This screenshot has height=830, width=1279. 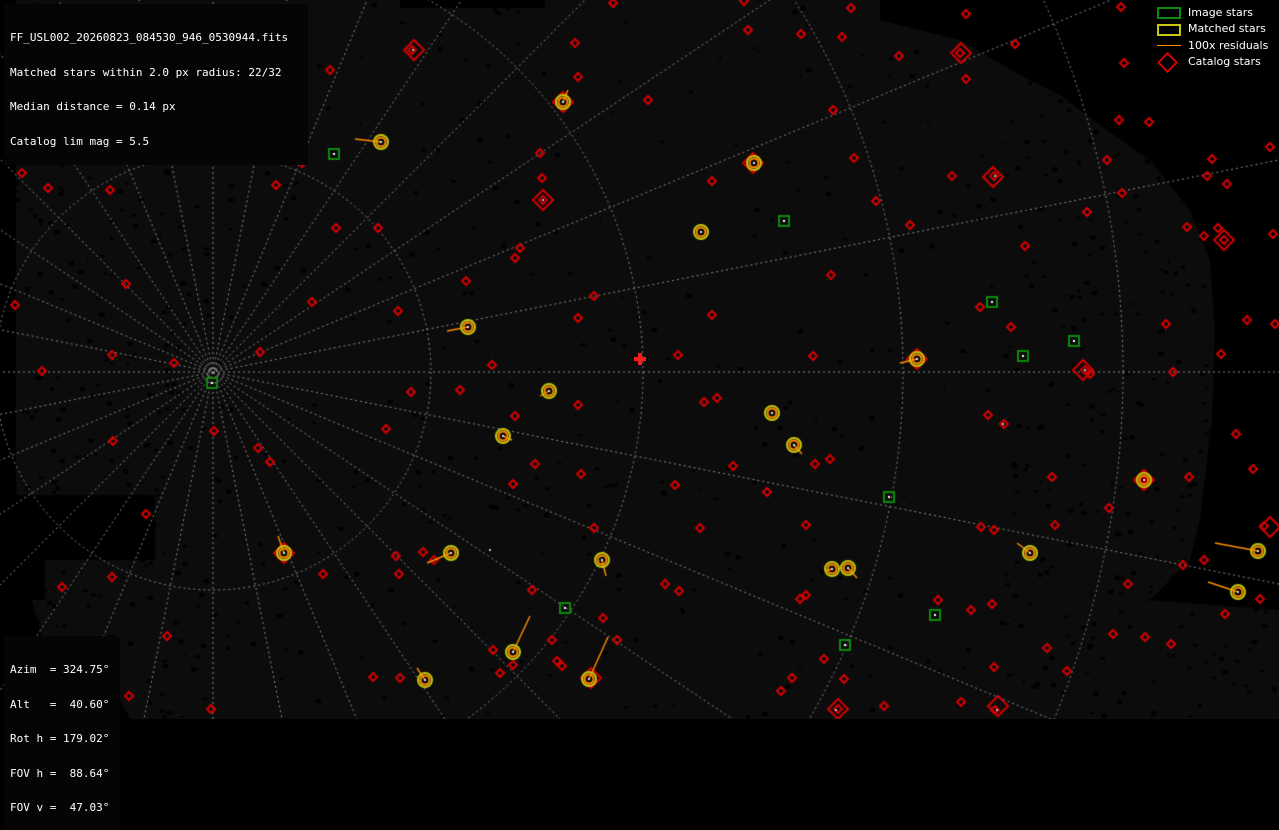 What do you see at coordinates (1220, 12) in the screenshot?
I see `legend-label: Image stars` at bounding box center [1220, 12].